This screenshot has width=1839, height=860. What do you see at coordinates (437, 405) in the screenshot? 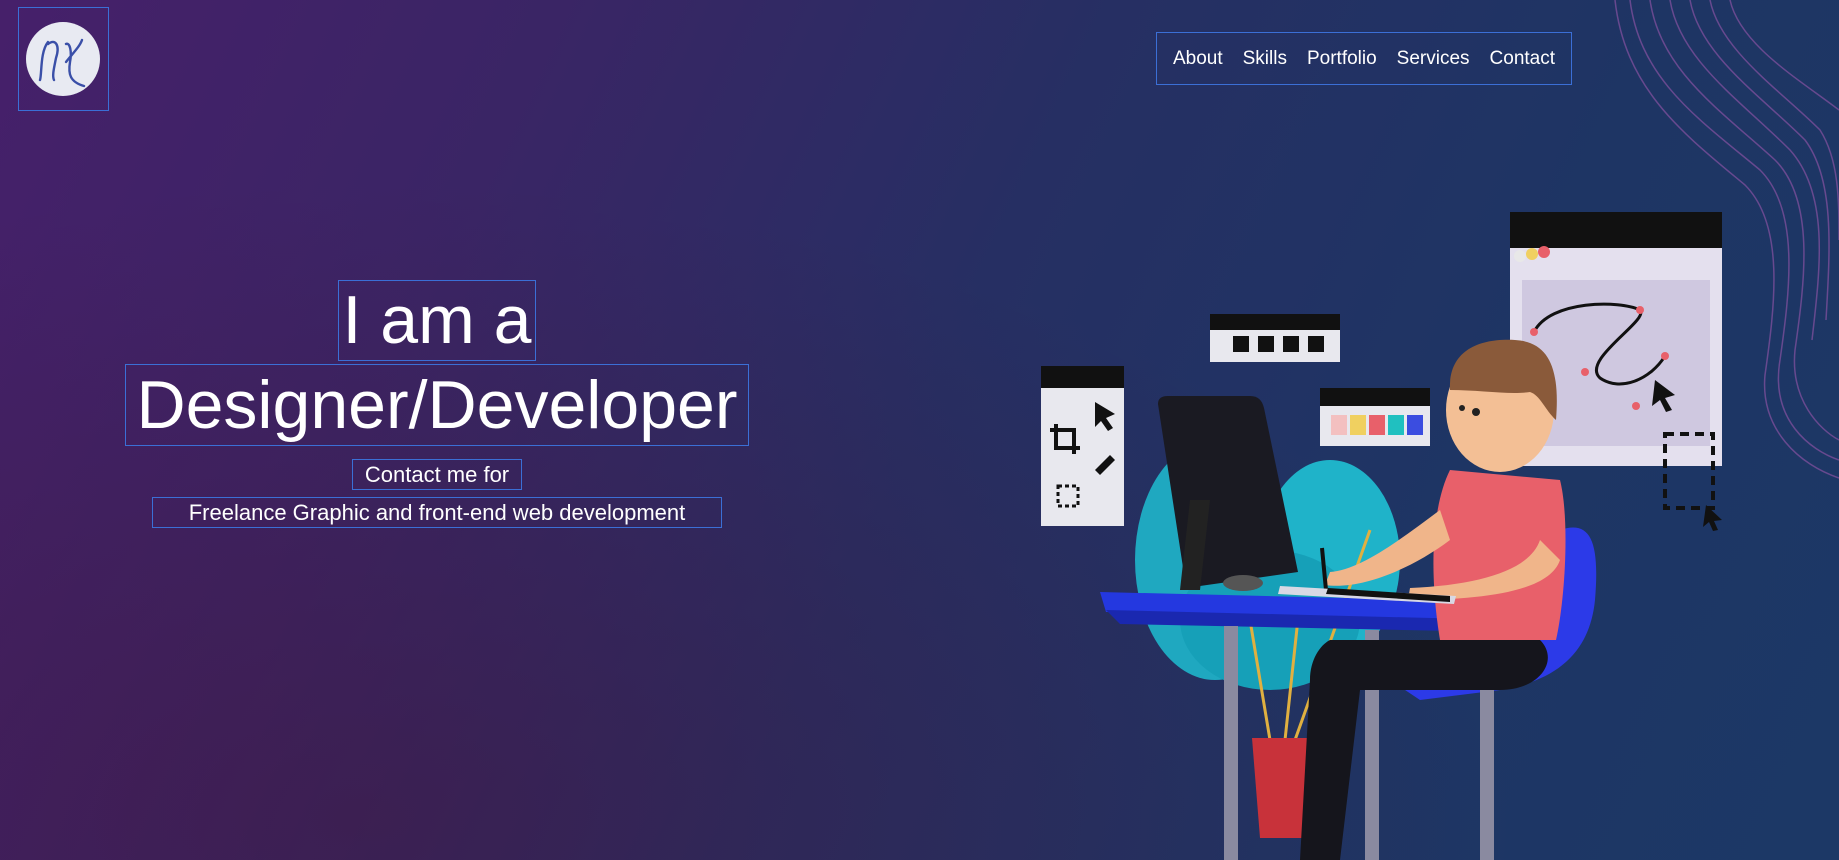
I see `hero-title-line2: Designer/Developer` at bounding box center [437, 405].